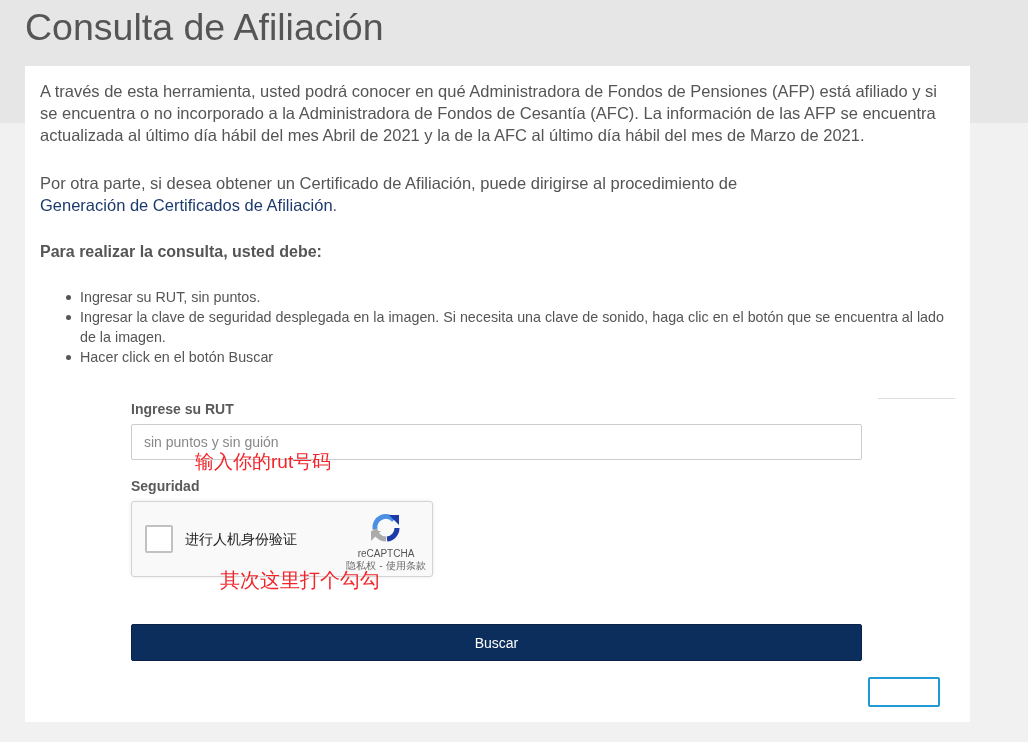 Image resolution: width=1028 pixels, height=742 pixels. I want to click on certificate-link: Generación de Certificados de Afiliación, so click(186, 205).